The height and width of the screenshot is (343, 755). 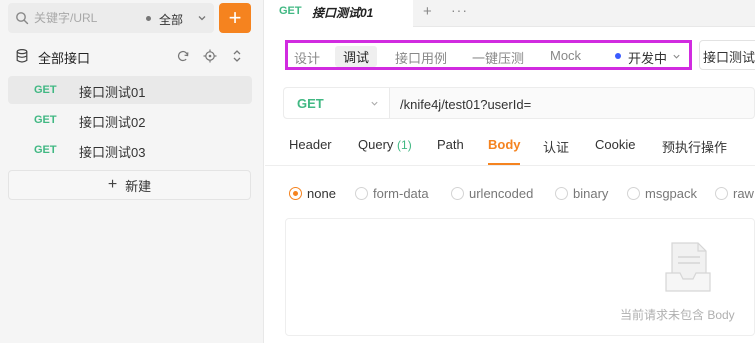 What do you see at coordinates (633, 193) in the screenshot?
I see `radio-msgpack` at bounding box center [633, 193].